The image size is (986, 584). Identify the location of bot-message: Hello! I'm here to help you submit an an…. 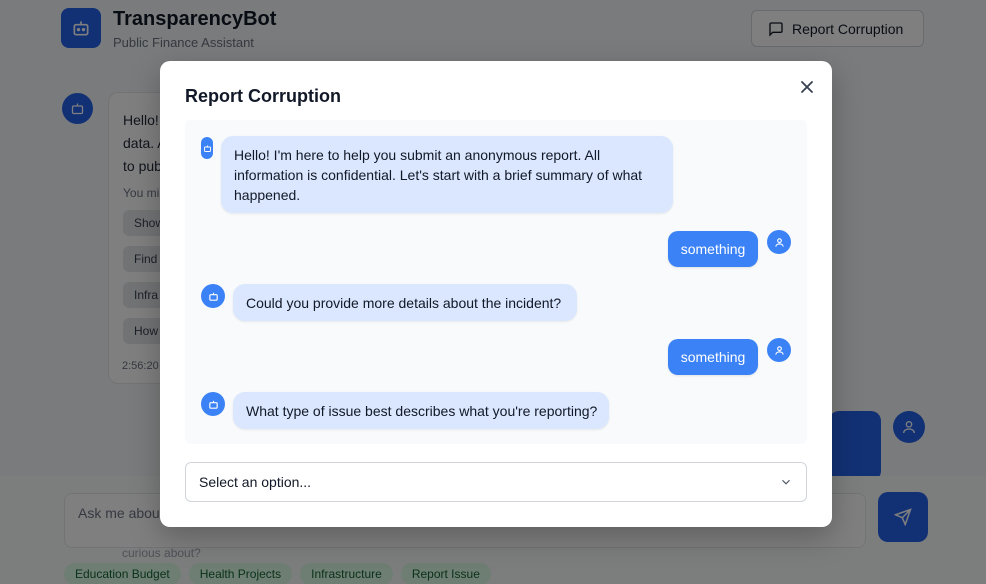
(447, 174).